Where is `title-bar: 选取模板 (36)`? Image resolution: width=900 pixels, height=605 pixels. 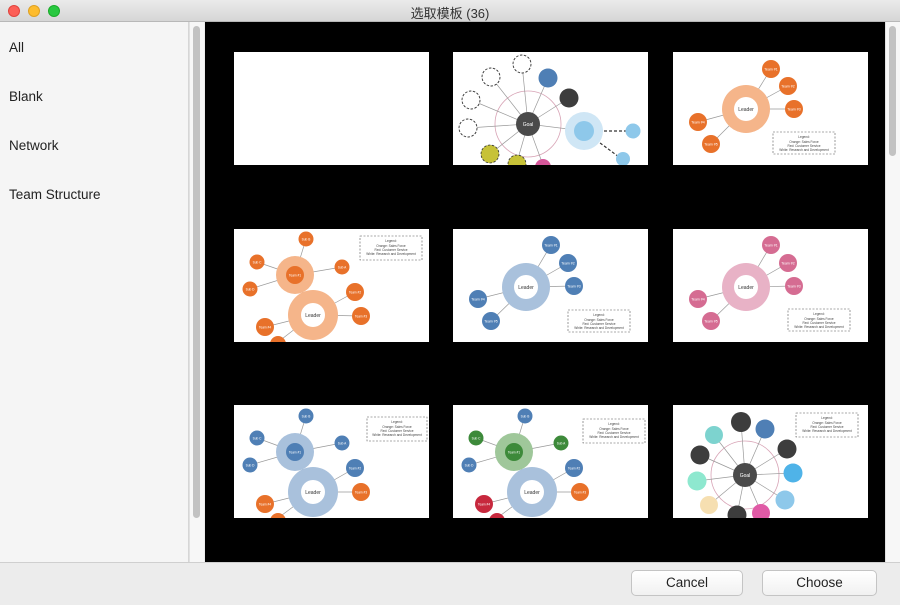
title-bar: 选取模板 (36) is located at coordinates (450, 11).